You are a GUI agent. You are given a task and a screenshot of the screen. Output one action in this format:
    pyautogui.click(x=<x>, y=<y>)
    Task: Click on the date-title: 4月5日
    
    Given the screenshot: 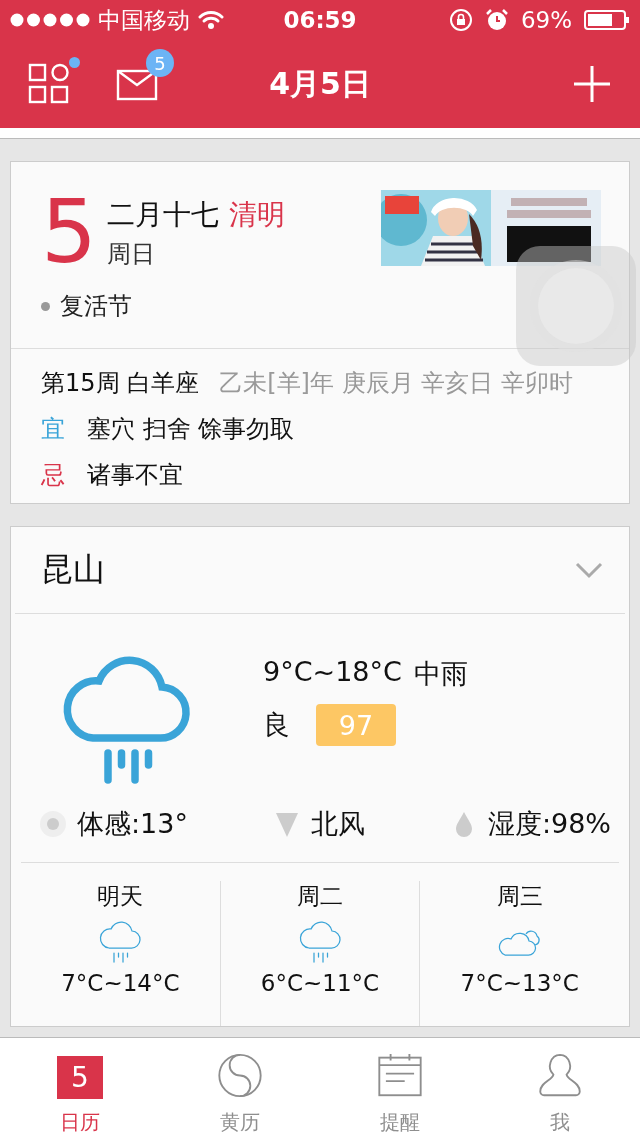 What is the action you would take?
    pyautogui.click(x=320, y=83)
    